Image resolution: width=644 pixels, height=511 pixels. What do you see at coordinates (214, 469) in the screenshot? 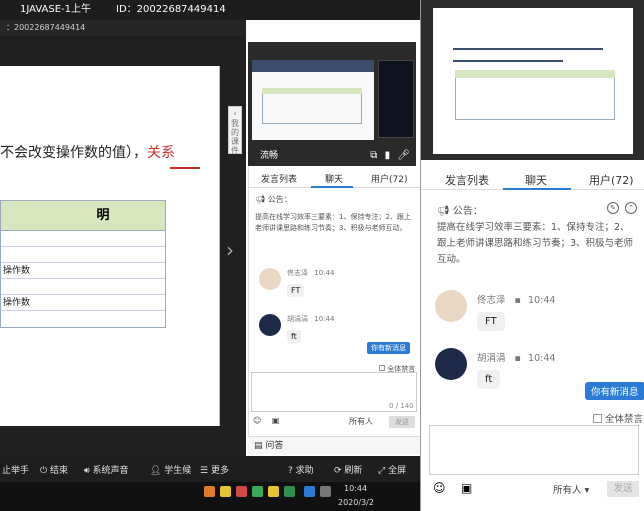
I see `toolbar-more: ☰ 更多` at bounding box center [214, 469].